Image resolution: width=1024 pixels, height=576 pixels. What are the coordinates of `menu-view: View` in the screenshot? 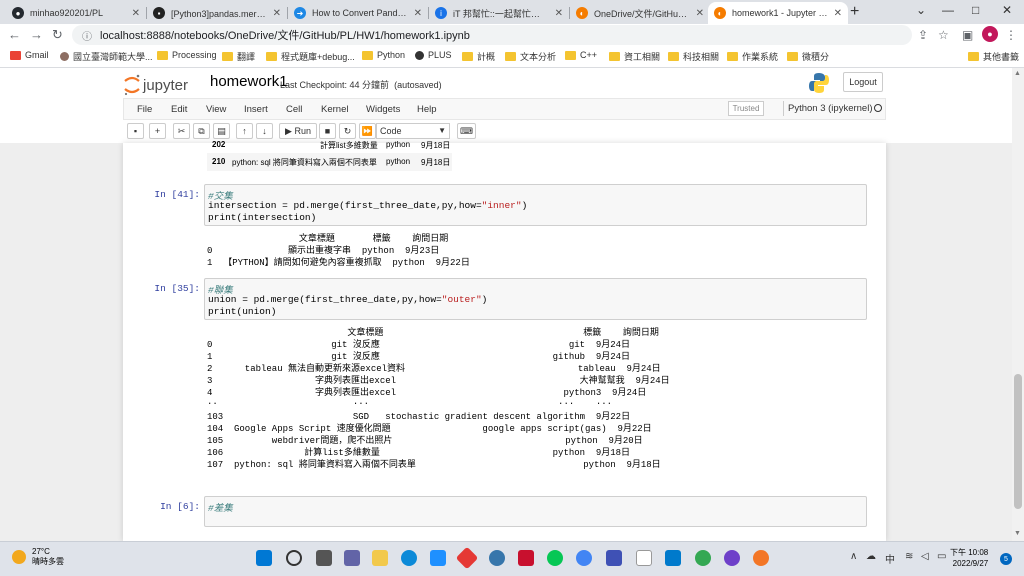 It's located at (216, 109).